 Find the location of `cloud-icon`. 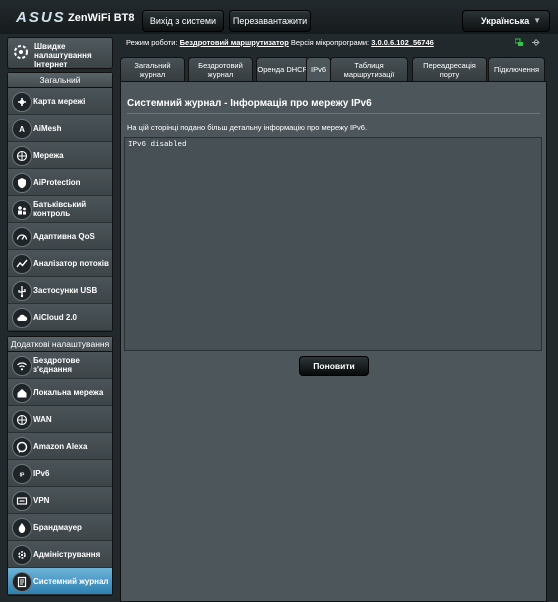

cloud-icon is located at coordinates (22, 318).